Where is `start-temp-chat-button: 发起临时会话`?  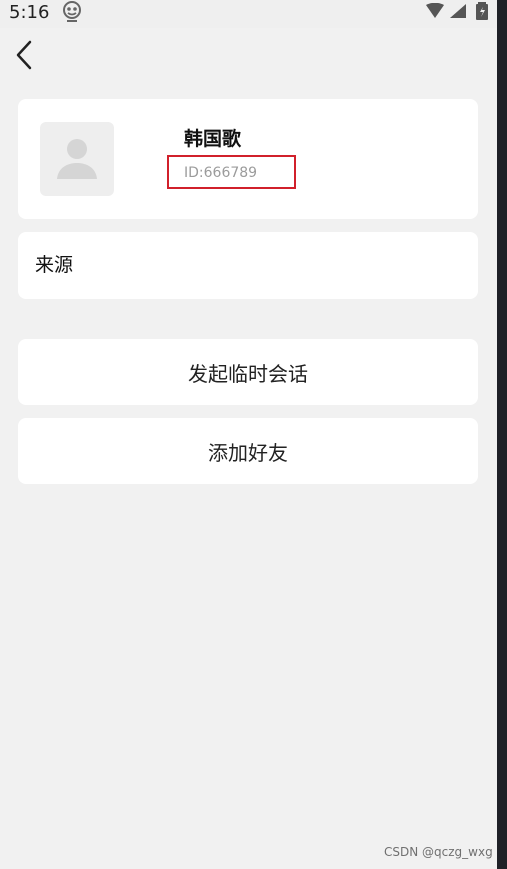 start-temp-chat-button: 发起临时会话 is located at coordinates (248, 372).